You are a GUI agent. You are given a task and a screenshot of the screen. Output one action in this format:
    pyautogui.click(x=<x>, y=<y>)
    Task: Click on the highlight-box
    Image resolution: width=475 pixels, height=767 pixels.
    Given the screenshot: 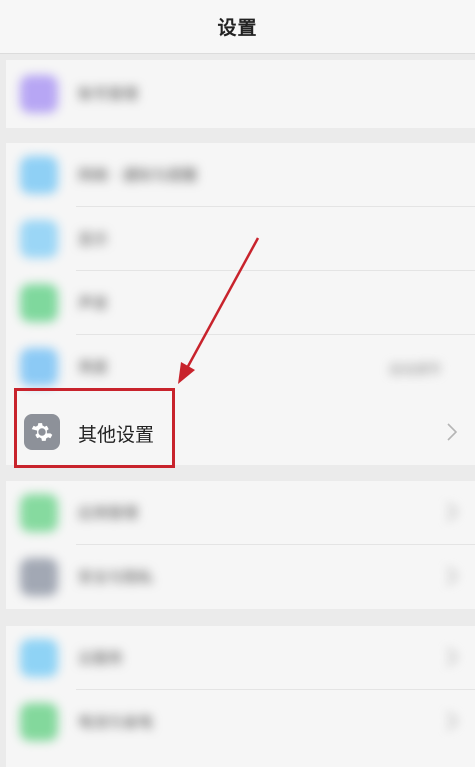 What is the action you would take?
    pyautogui.click(x=94, y=428)
    